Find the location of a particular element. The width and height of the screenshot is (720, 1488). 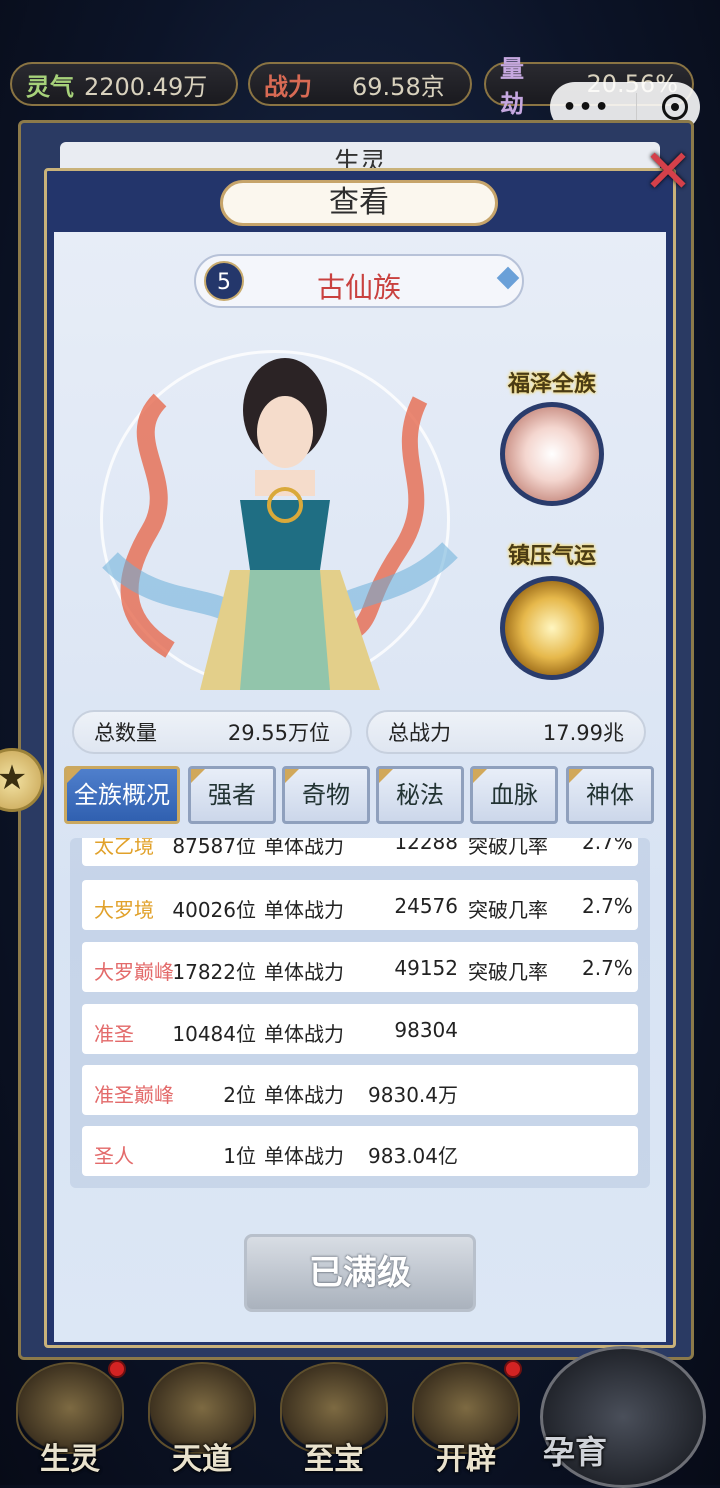

tab-bloodline: 血脉 is located at coordinates (514, 795).